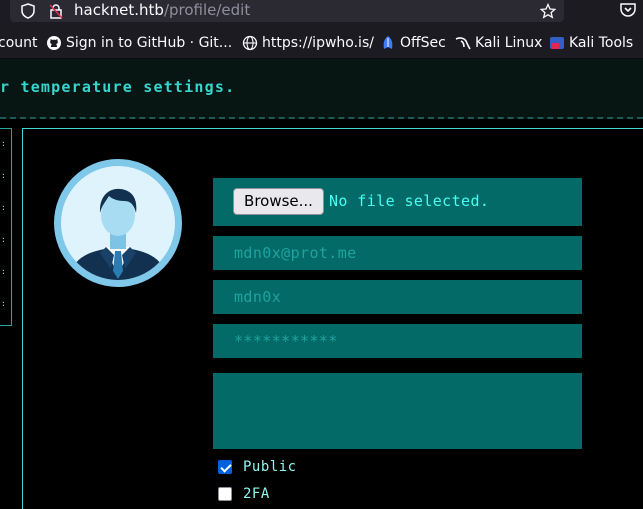 The image size is (643, 509). What do you see at coordinates (250, 43) in the screenshot?
I see `globe-icon` at bounding box center [250, 43].